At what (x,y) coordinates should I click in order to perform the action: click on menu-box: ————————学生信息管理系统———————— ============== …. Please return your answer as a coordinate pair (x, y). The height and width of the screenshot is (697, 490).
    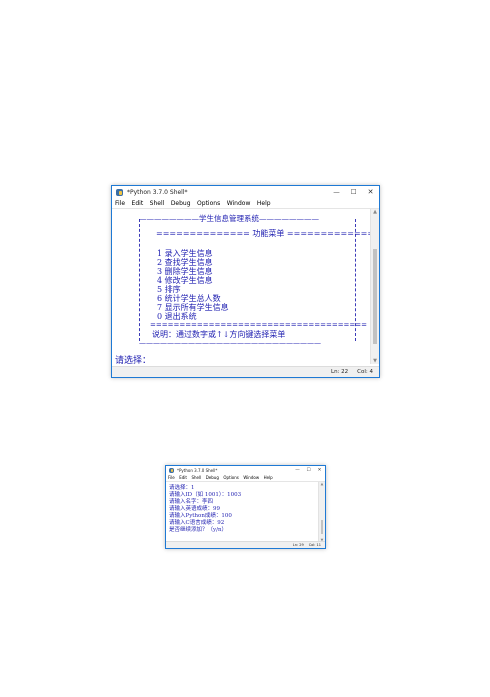
    Looking at the image, I should click on (254, 280).